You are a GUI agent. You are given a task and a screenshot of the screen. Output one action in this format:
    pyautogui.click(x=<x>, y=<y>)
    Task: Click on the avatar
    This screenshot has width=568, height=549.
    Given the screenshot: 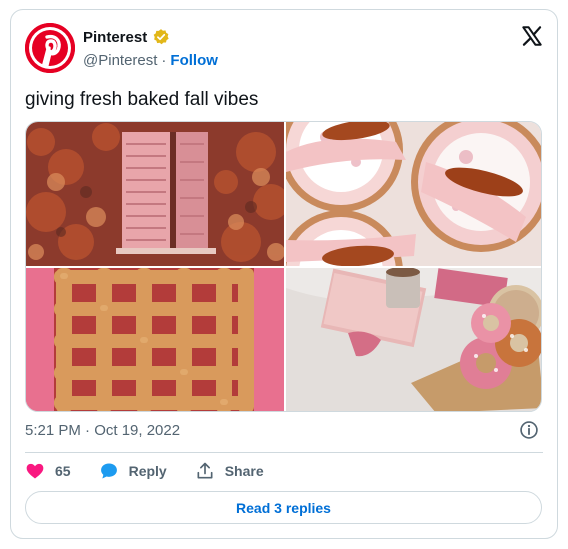 What is the action you would take?
    pyautogui.click(x=50, y=48)
    